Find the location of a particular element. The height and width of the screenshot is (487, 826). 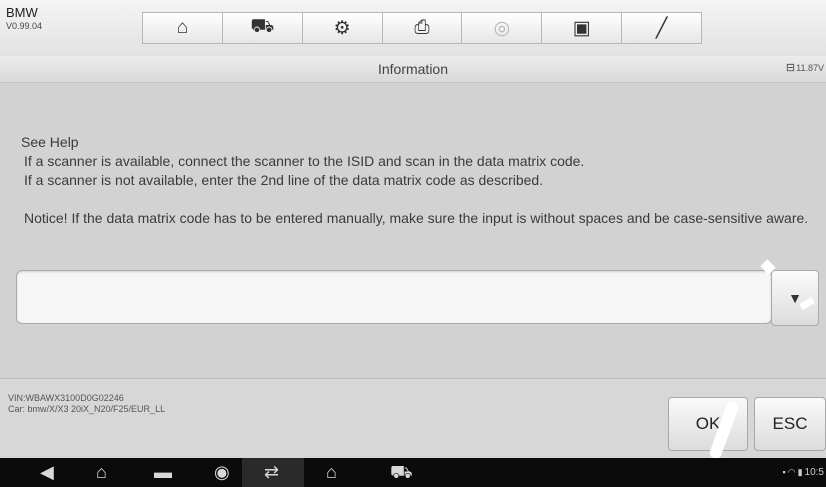

battery-indicator: ⊟11.87V is located at coordinates (805, 68).